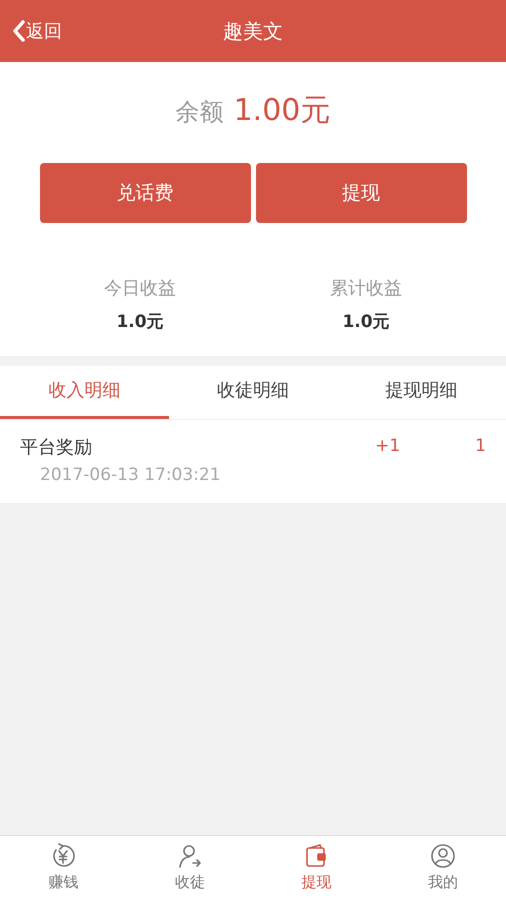  What do you see at coordinates (200, 112) in the screenshot?
I see `balance-label: 余额` at bounding box center [200, 112].